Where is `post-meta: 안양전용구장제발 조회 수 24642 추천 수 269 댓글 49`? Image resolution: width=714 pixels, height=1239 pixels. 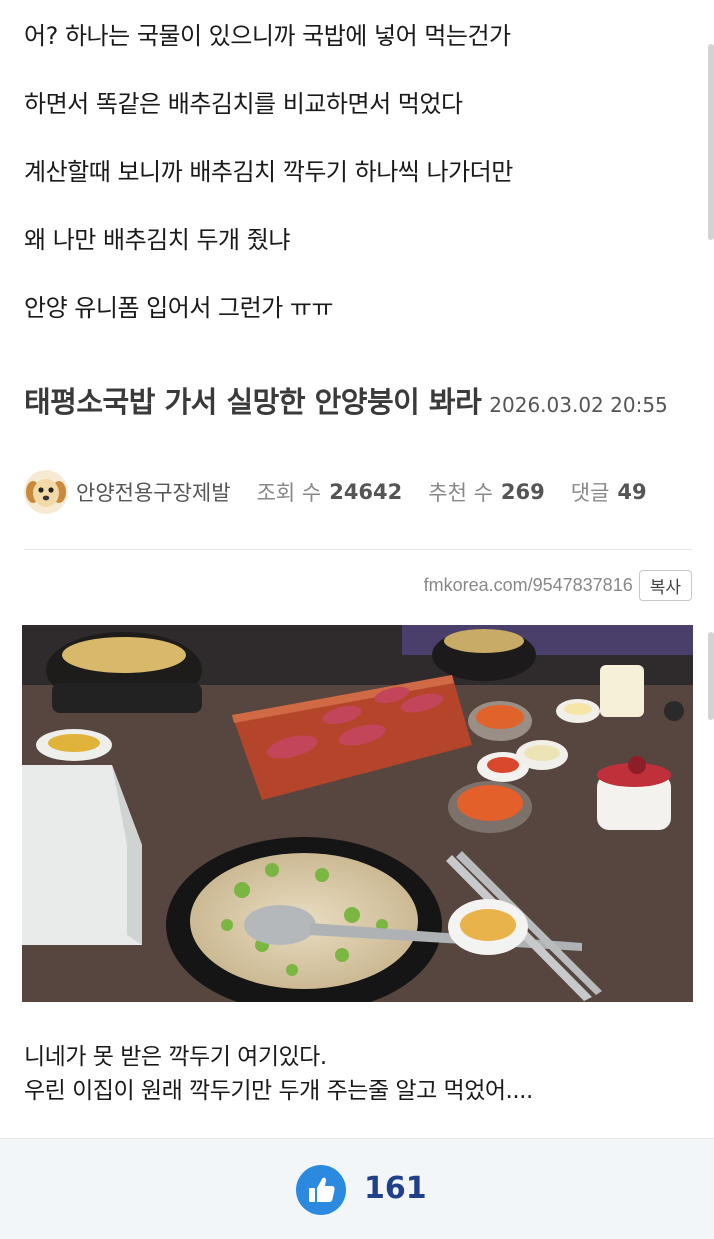 post-meta: 안양전용구장제발 조회 수 24642 추천 수 269 댓글 49 is located at coordinates (358, 492).